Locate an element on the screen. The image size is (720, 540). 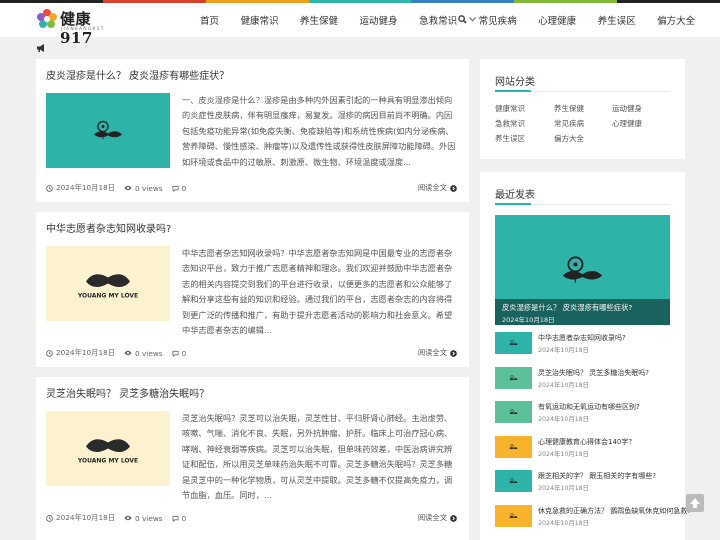
recent-post-item: 有氧运动和无氧运动有哪些区别? 2024年10月18日 is located at coordinates (582, 413).